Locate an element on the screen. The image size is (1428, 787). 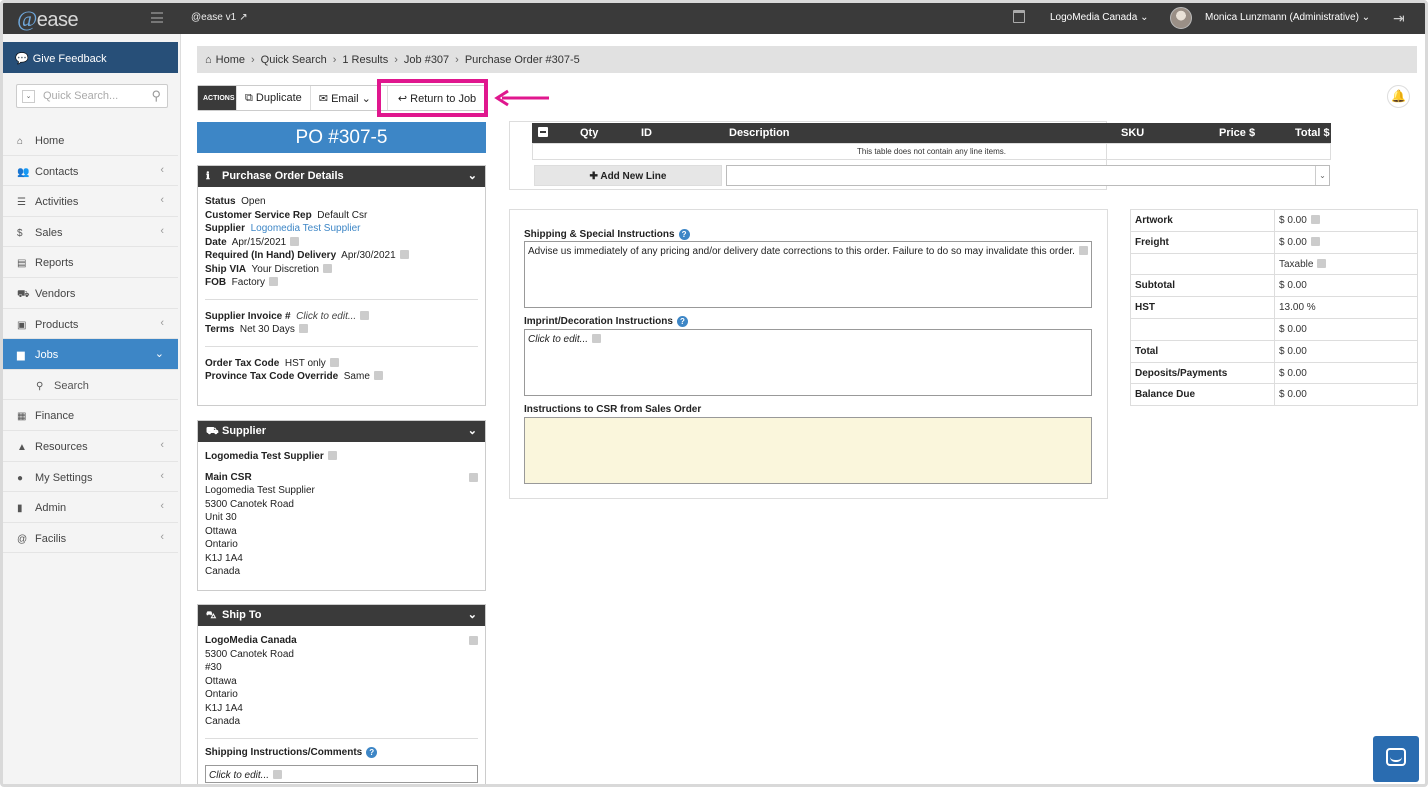
totals-label is located at coordinates (1203, 329).